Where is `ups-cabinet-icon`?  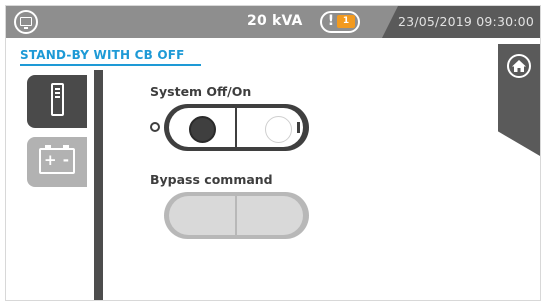 ups-cabinet-icon is located at coordinates (57, 99).